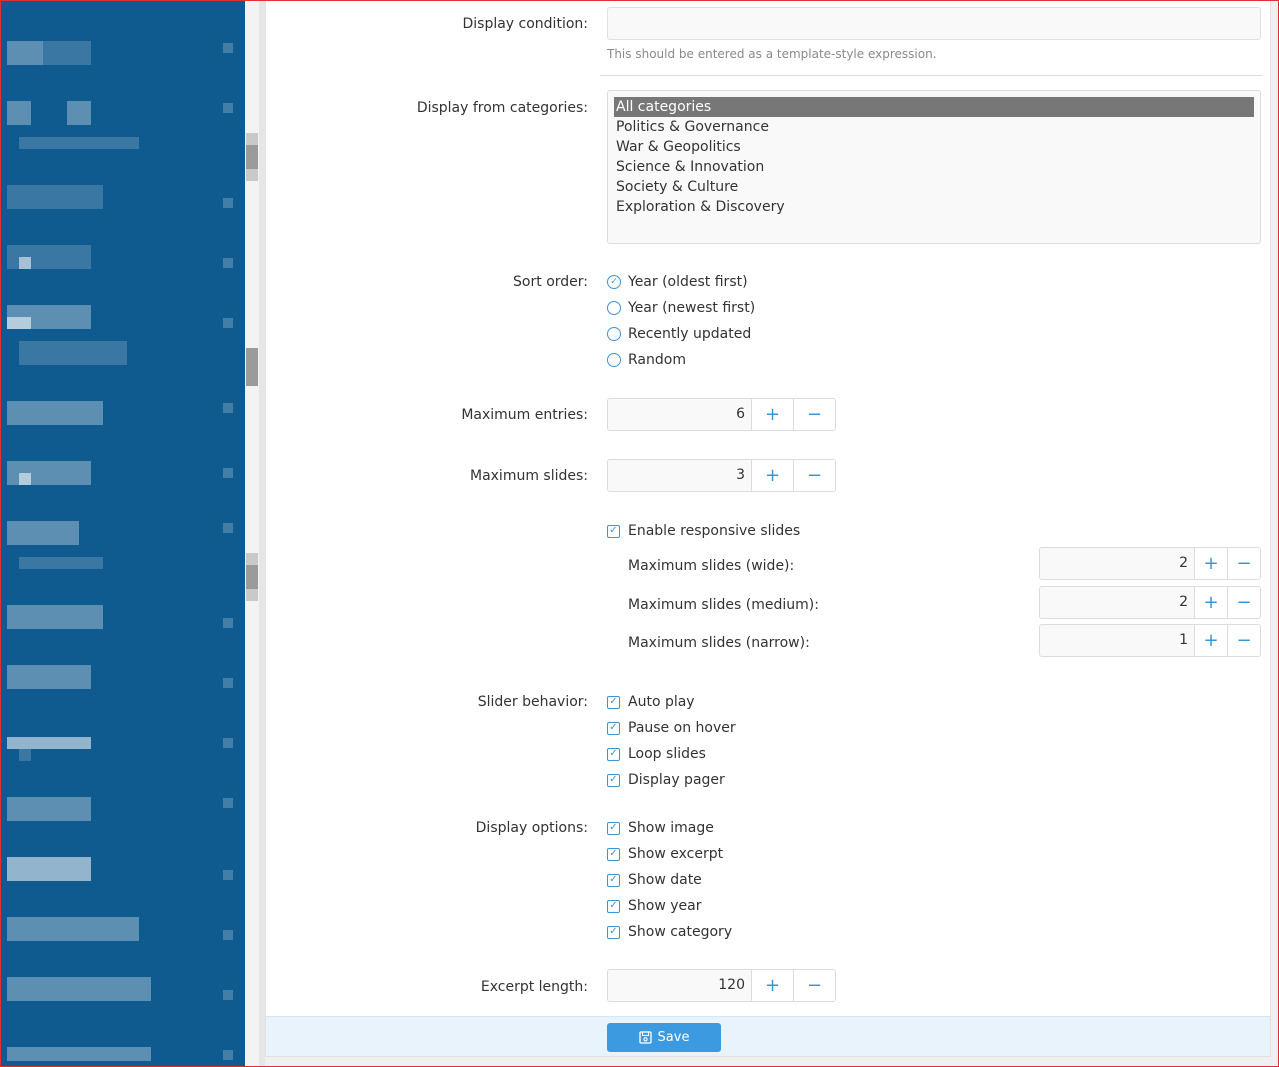 This screenshot has height=1067, width=1279. What do you see at coordinates (645, 1037) in the screenshot?
I see `floppy-disk-icon` at bounding box center [645, 1037].